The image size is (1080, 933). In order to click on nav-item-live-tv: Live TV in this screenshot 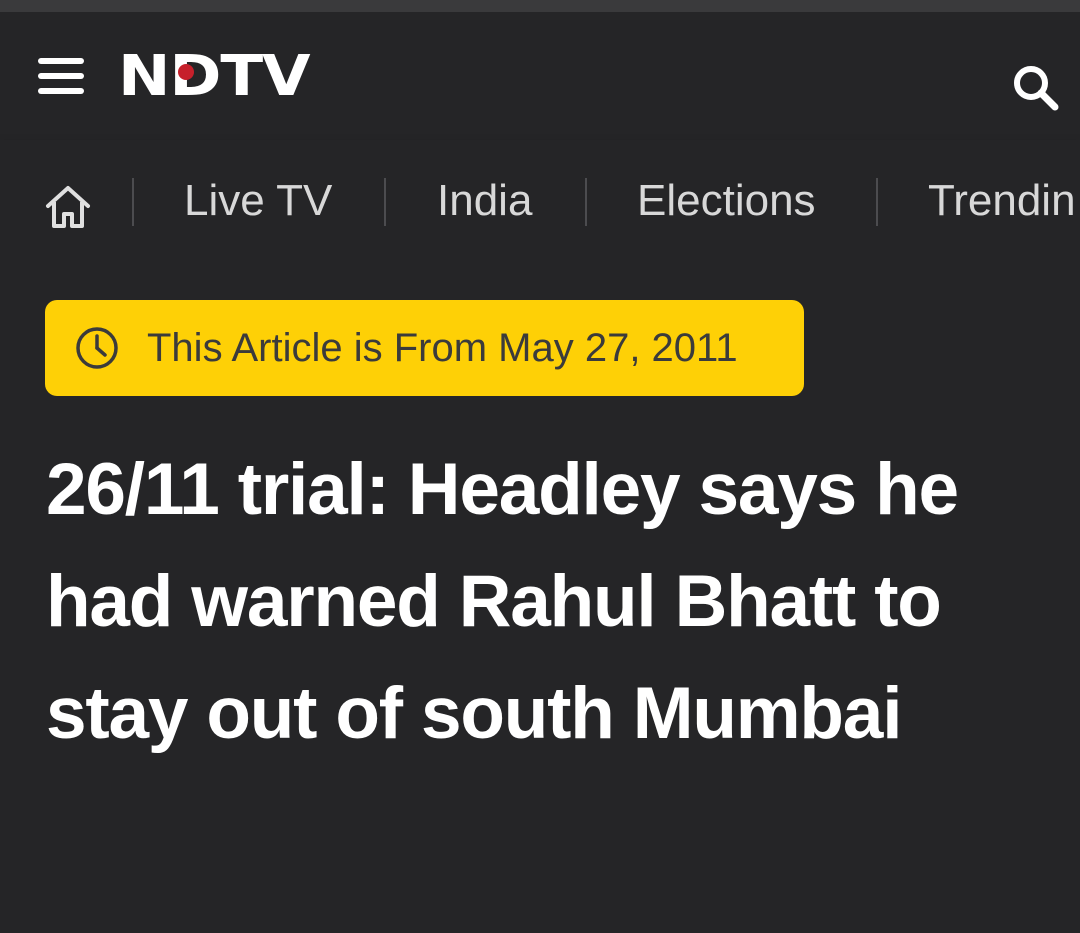, I will do `click(258, 201)`.